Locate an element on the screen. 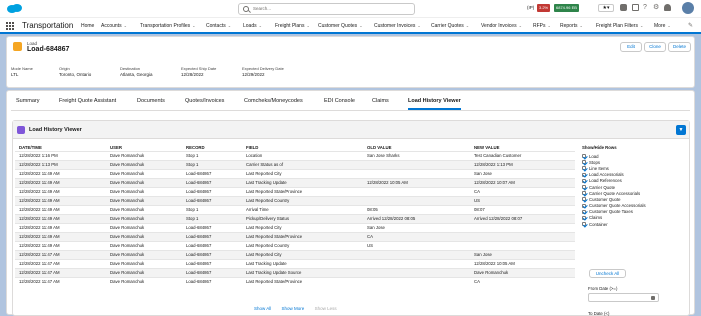 The width and height of the screenshot is (701, 316). cell-new-value: CA is located at coordinates (522, 192).